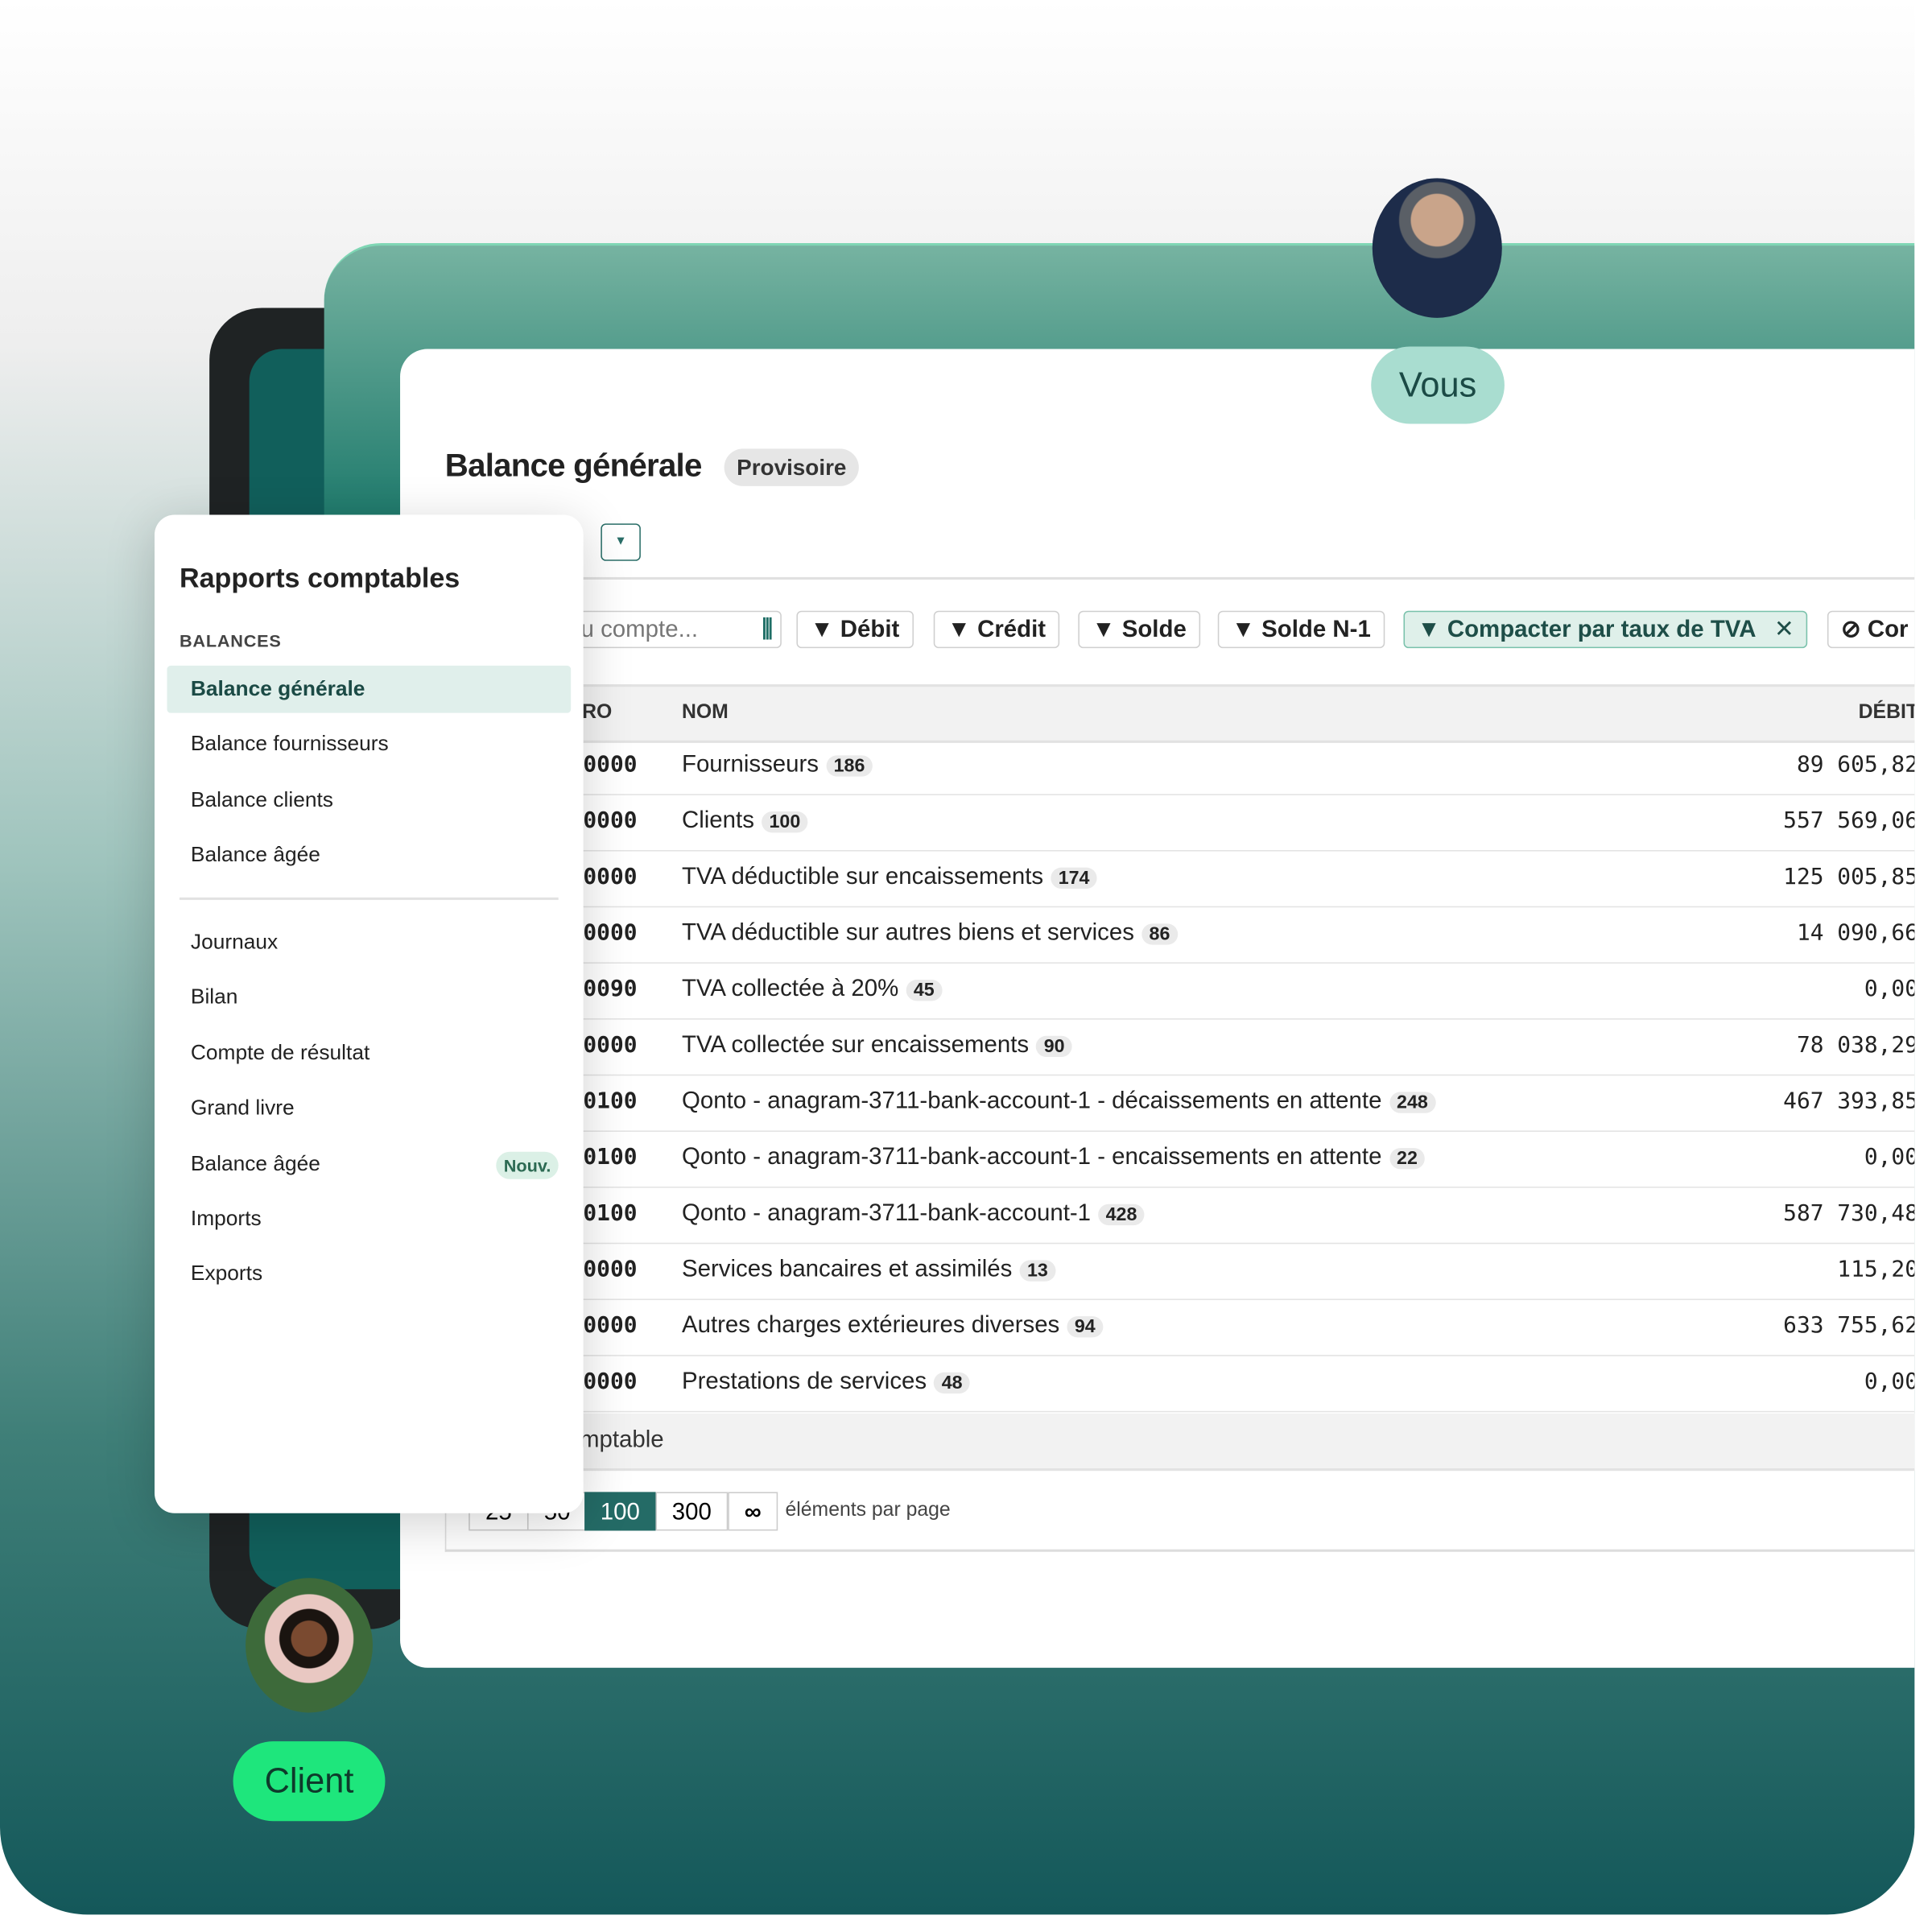  I want to click on chevron-down-icon: ▼, so click(620, 542).